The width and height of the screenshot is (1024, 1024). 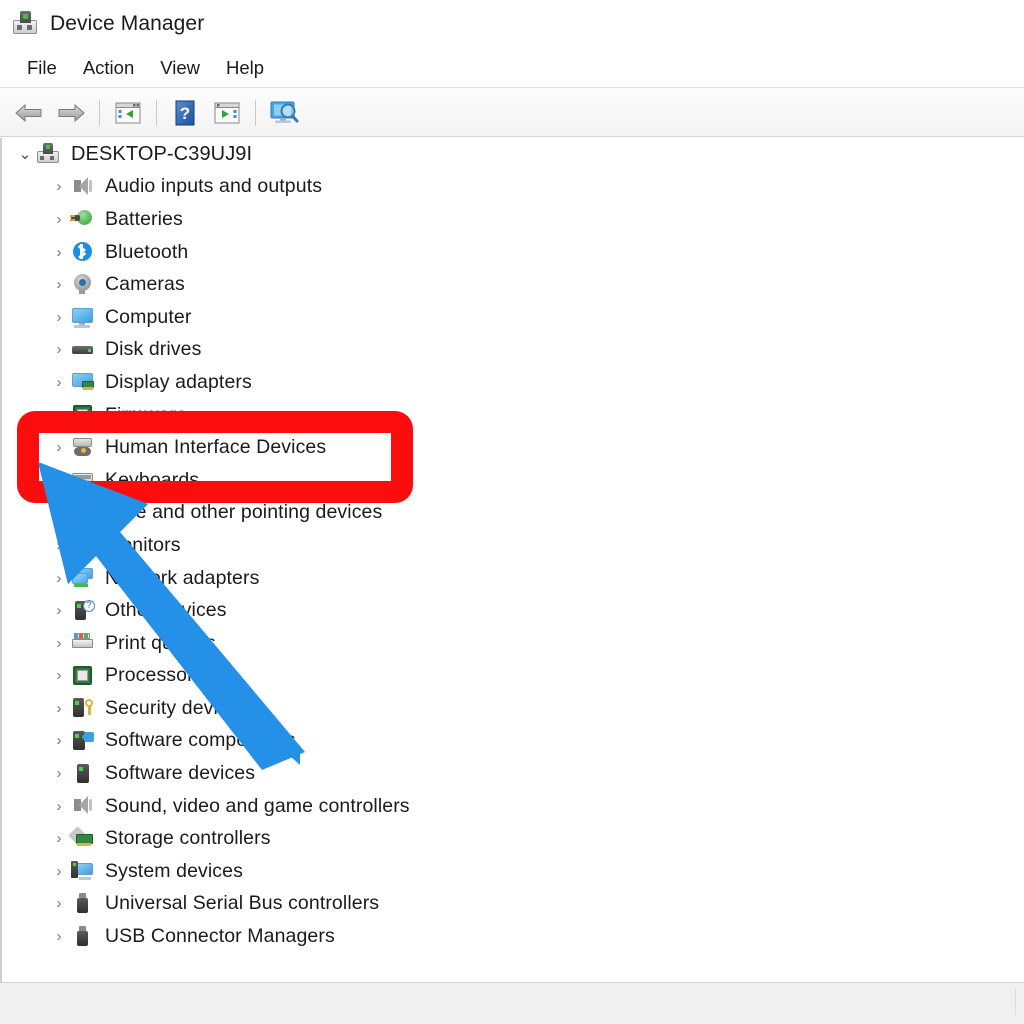 I want to click on update-driver-icon, so click(x=227, y=112).